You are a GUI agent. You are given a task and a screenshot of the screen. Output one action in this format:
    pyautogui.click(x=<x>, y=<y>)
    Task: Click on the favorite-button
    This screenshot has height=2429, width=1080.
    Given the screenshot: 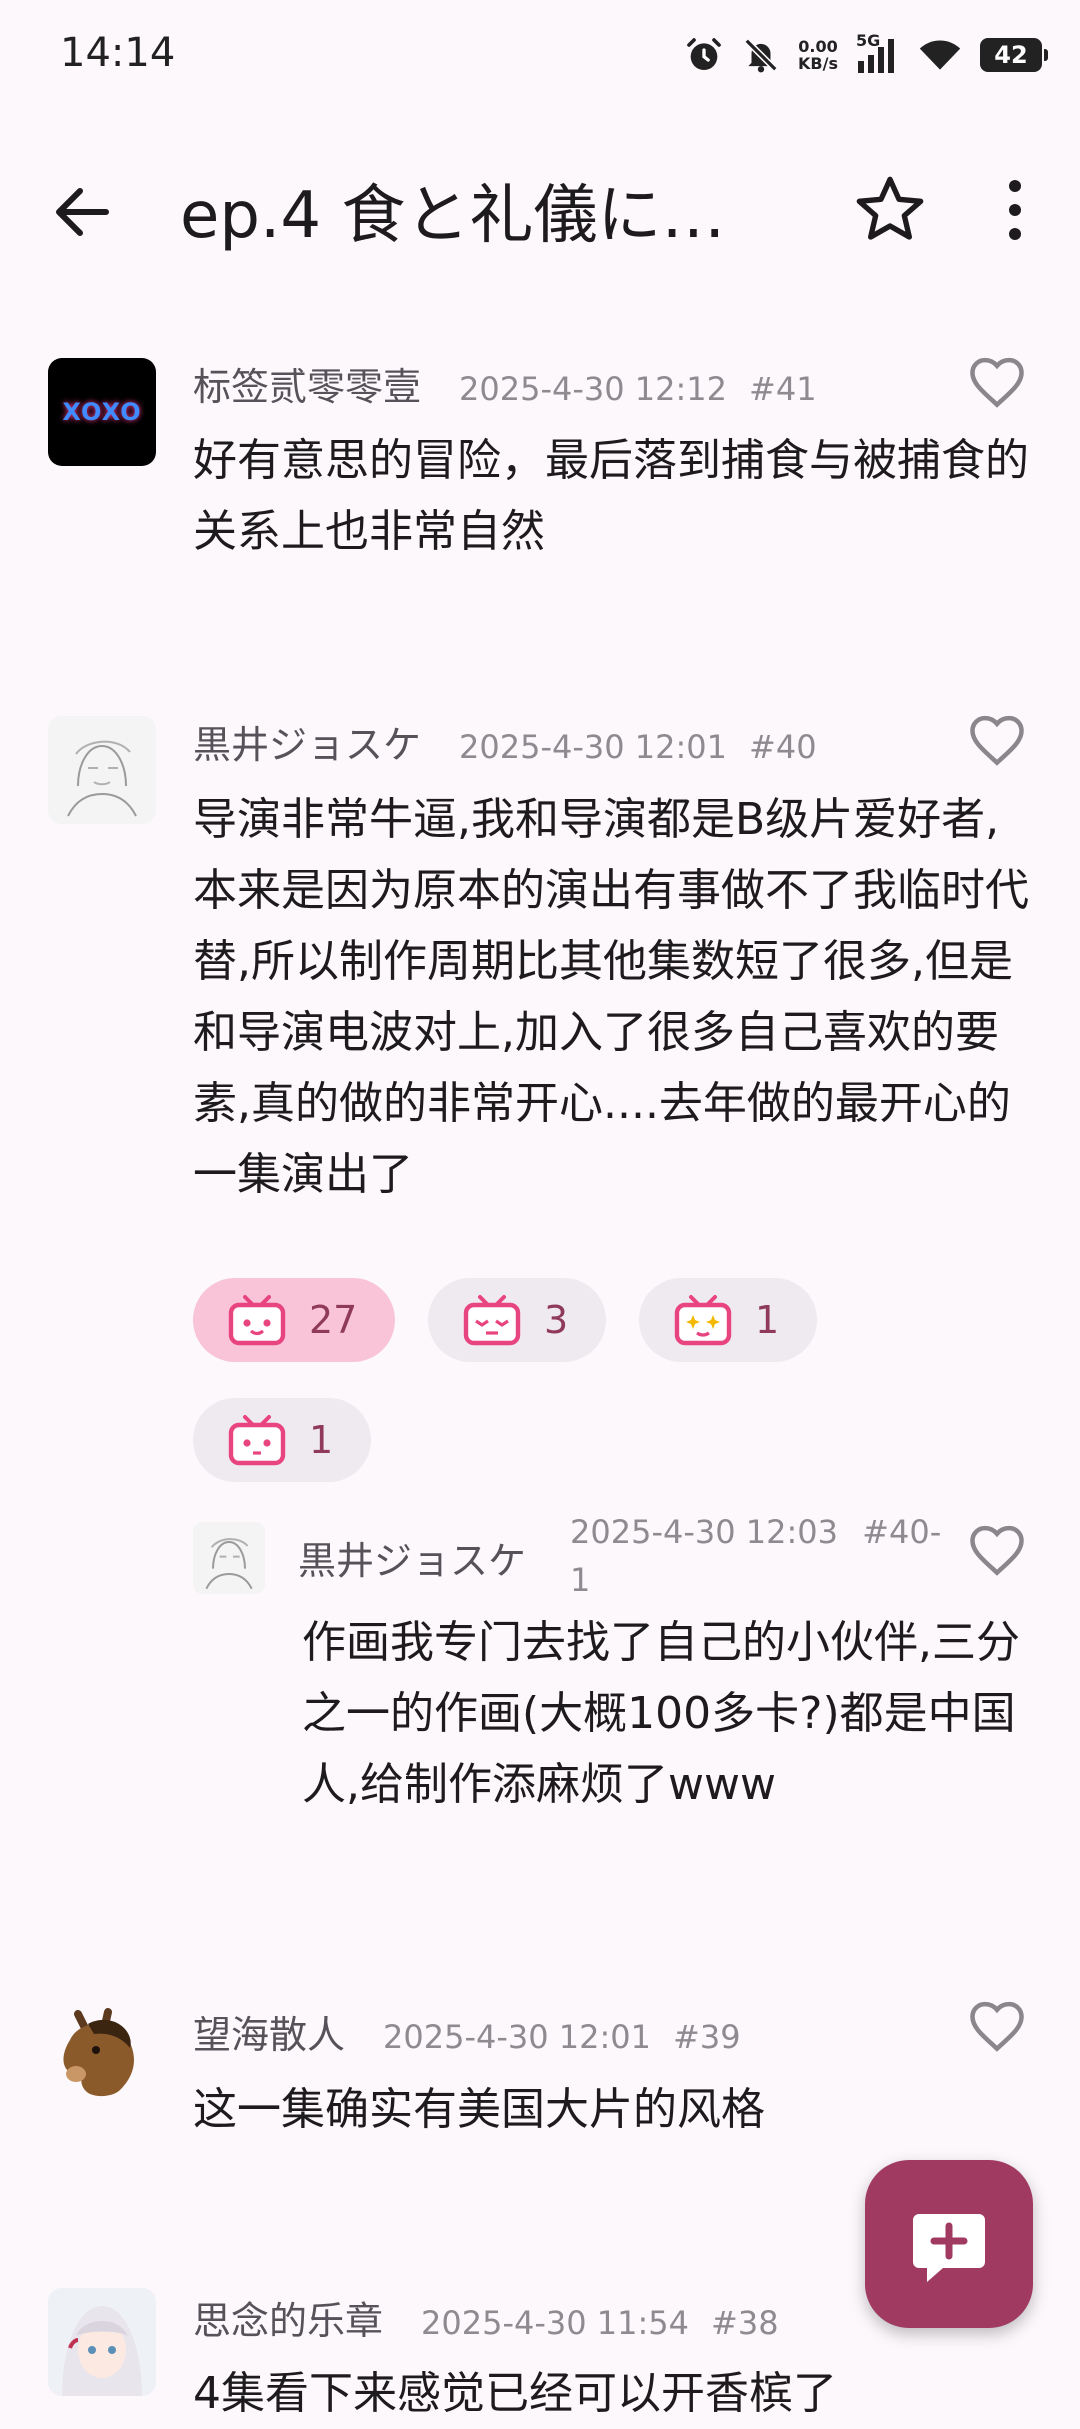 What is the action you would take?
    pyautogui.click(x=890, y=210)
    